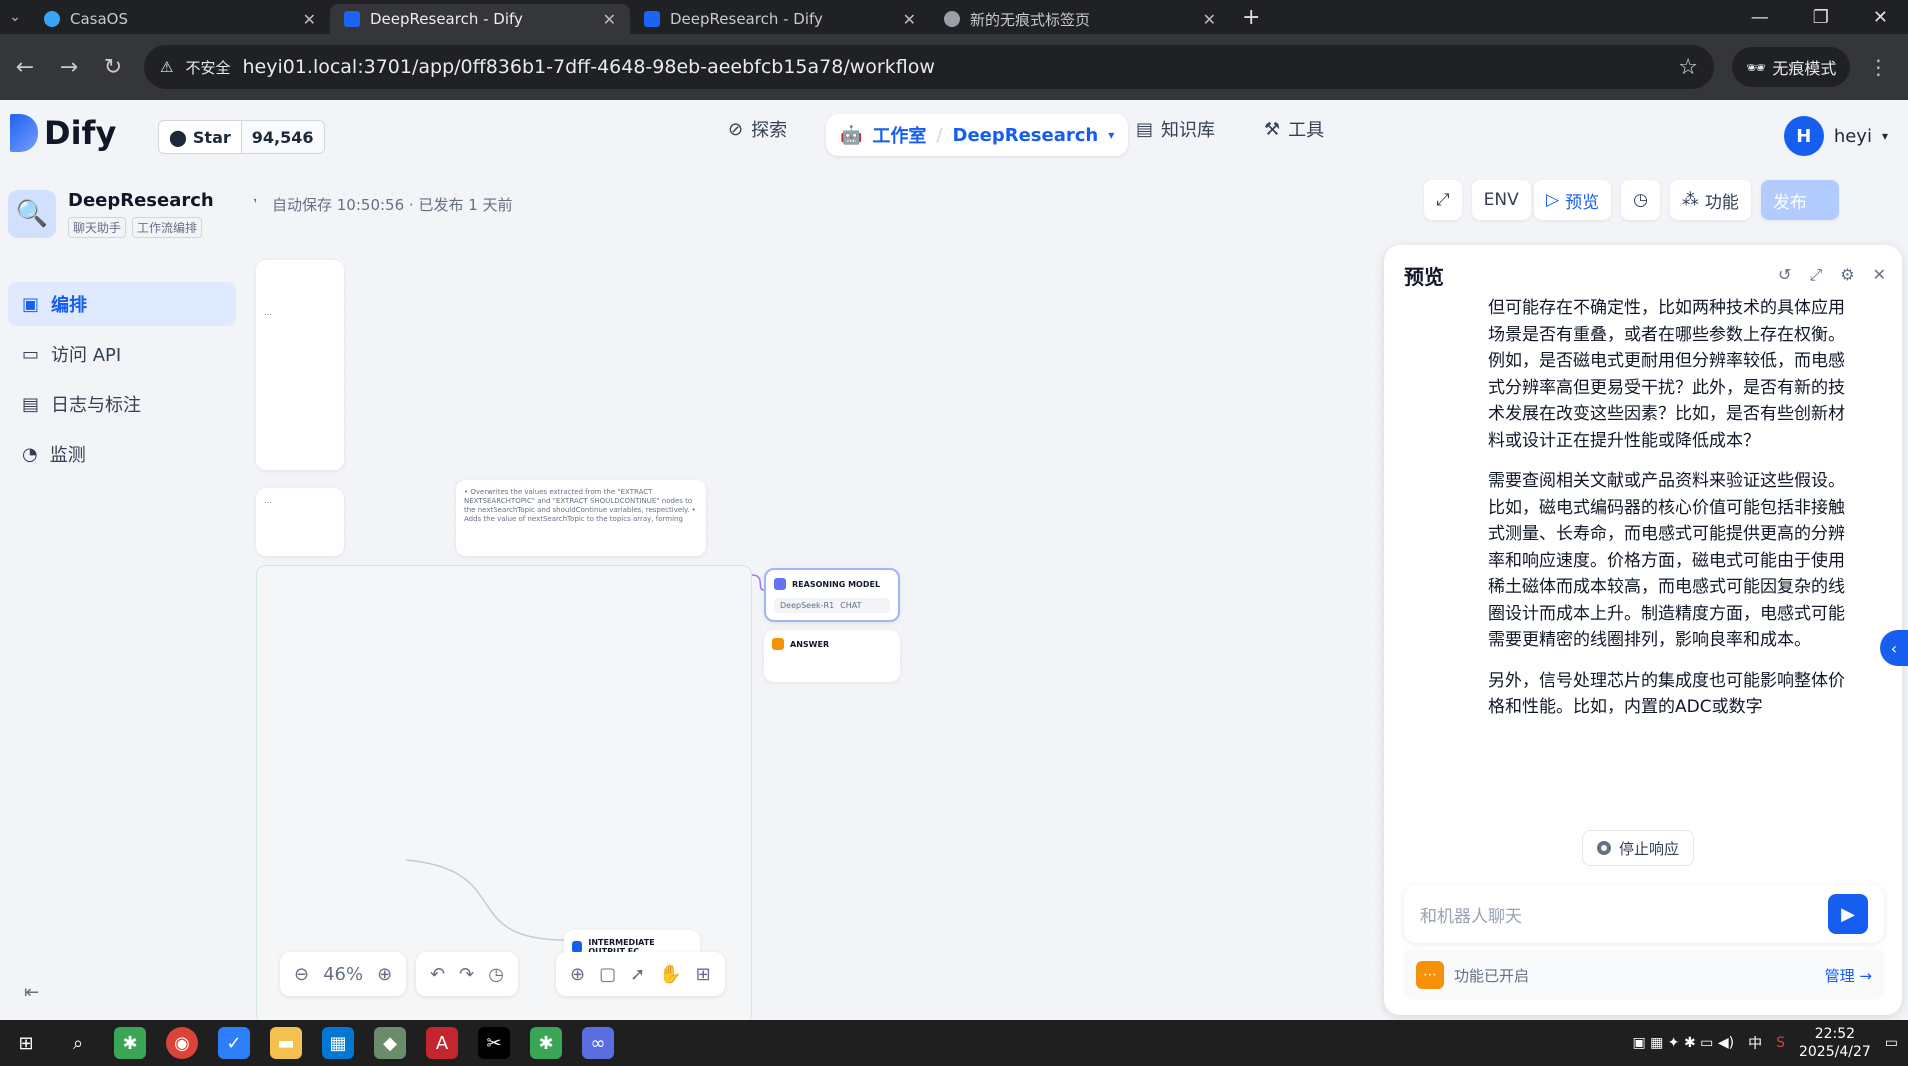  Describe the element at coordinates (607, 974) in the screenshot. I see `note-icon: ▢` at that location.